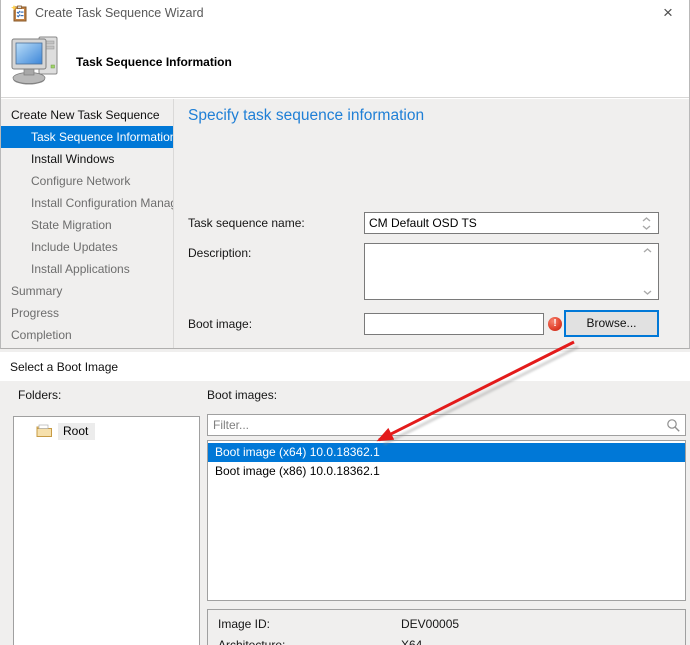 The image size is (690, 645). I want to click on page-heading: Specify task sequence information, so click(306, 115).